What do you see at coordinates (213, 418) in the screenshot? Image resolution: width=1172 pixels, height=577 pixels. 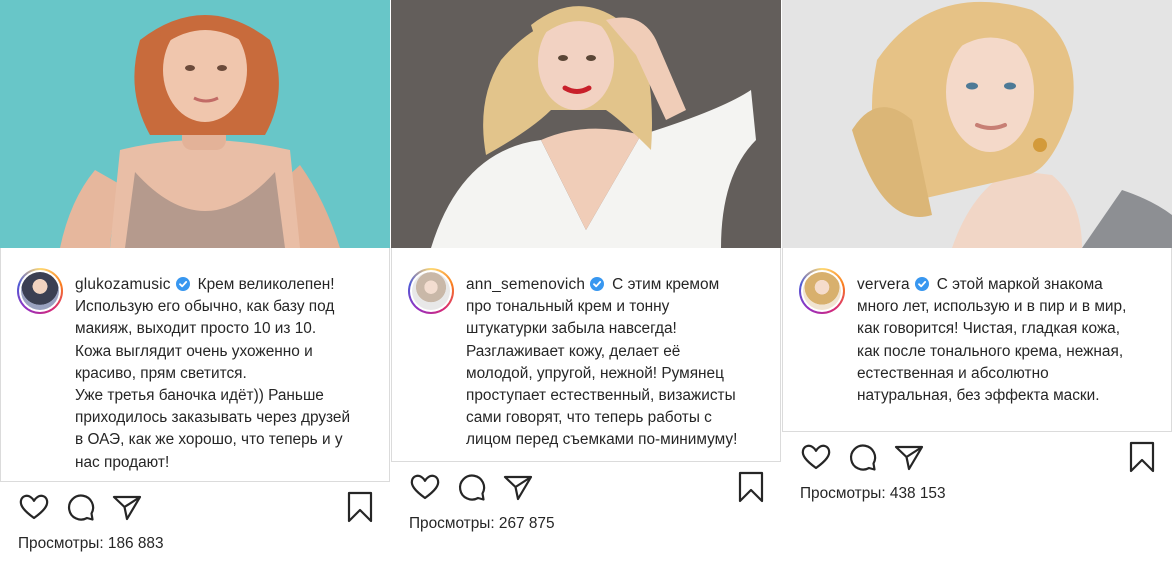 I see `caption-line: приходилось заказывать через друзей` at bounding box center [213, 418].